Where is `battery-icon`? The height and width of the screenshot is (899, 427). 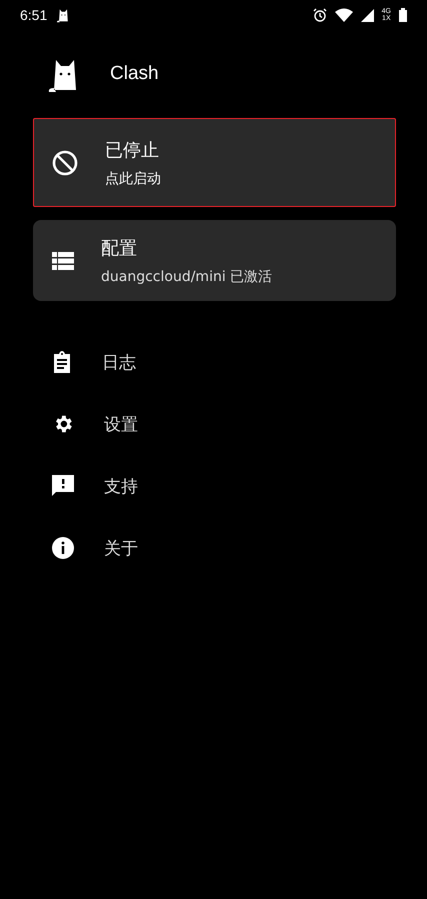 battery-icon is located at coordinates (403, 15).